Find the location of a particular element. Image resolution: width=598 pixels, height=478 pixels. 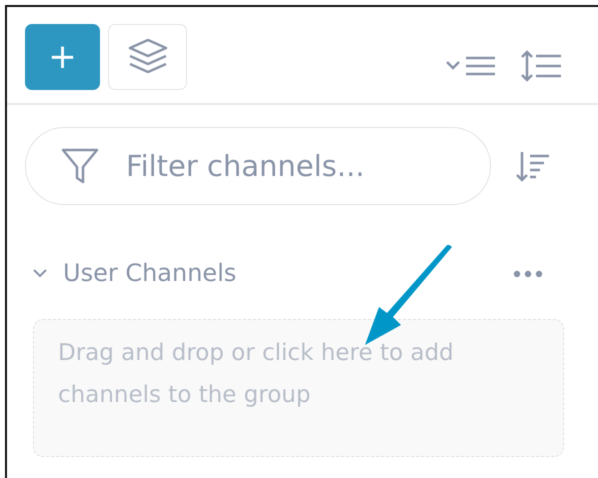

collapse-all-icon is located at coordinates (471, 66).